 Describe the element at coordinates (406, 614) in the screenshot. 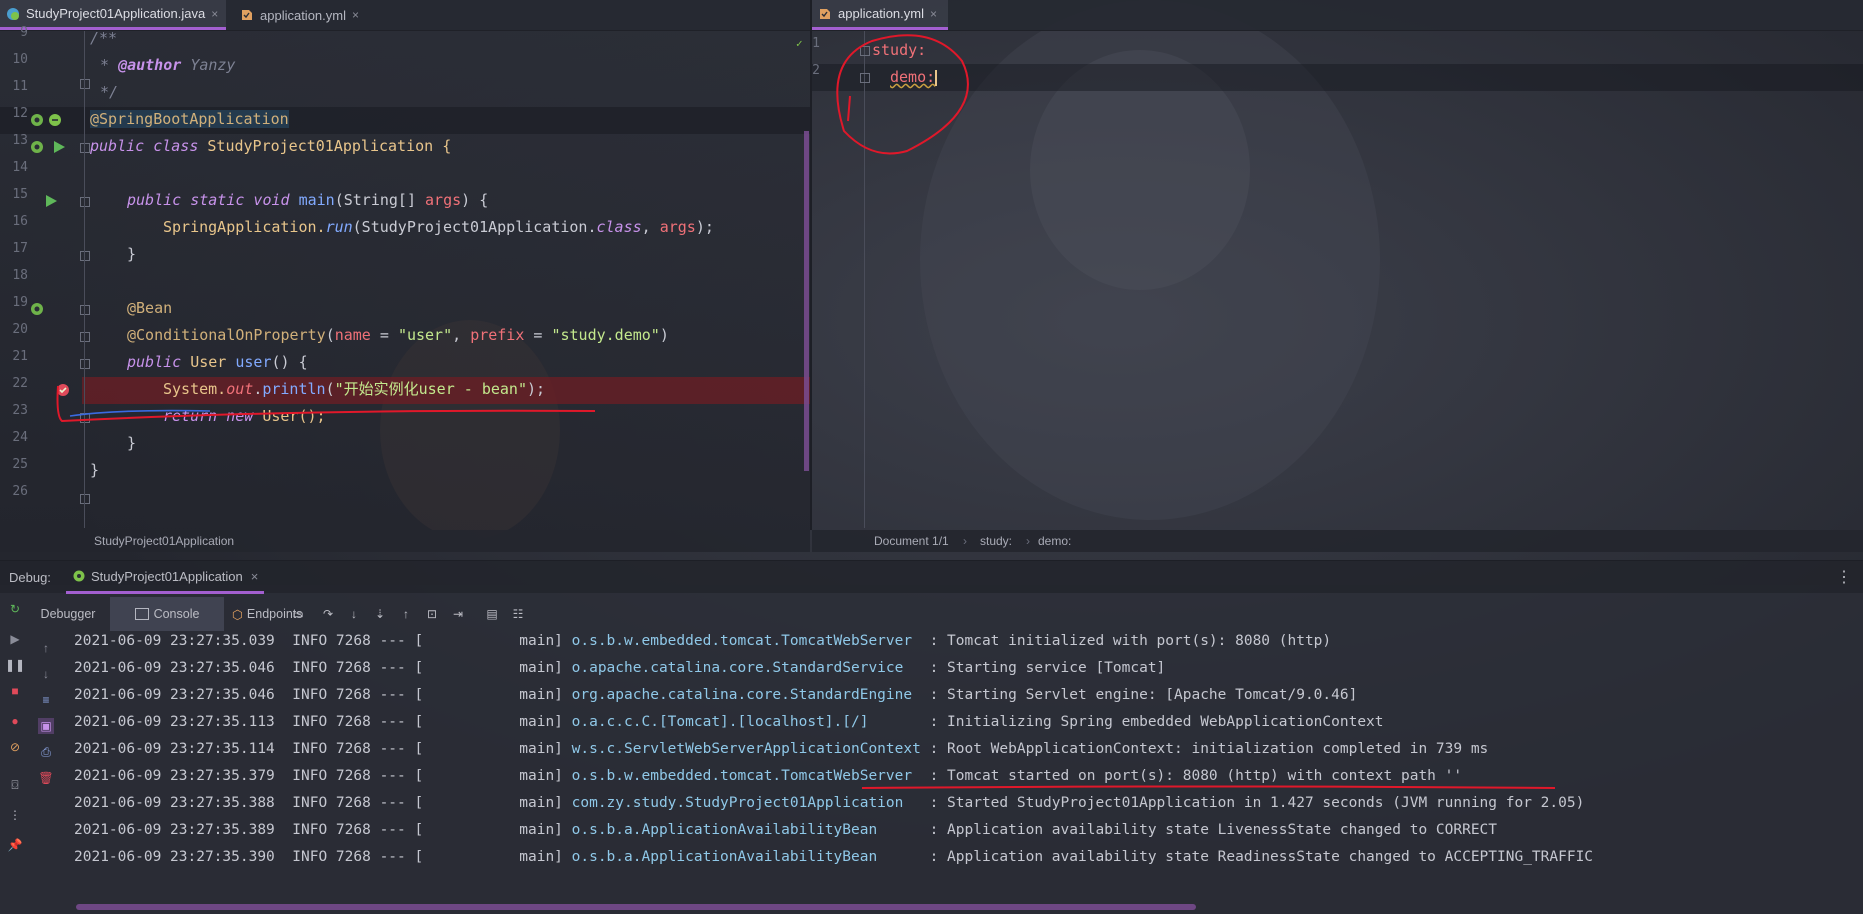

I see `step-out-icon: ↑` at that location.